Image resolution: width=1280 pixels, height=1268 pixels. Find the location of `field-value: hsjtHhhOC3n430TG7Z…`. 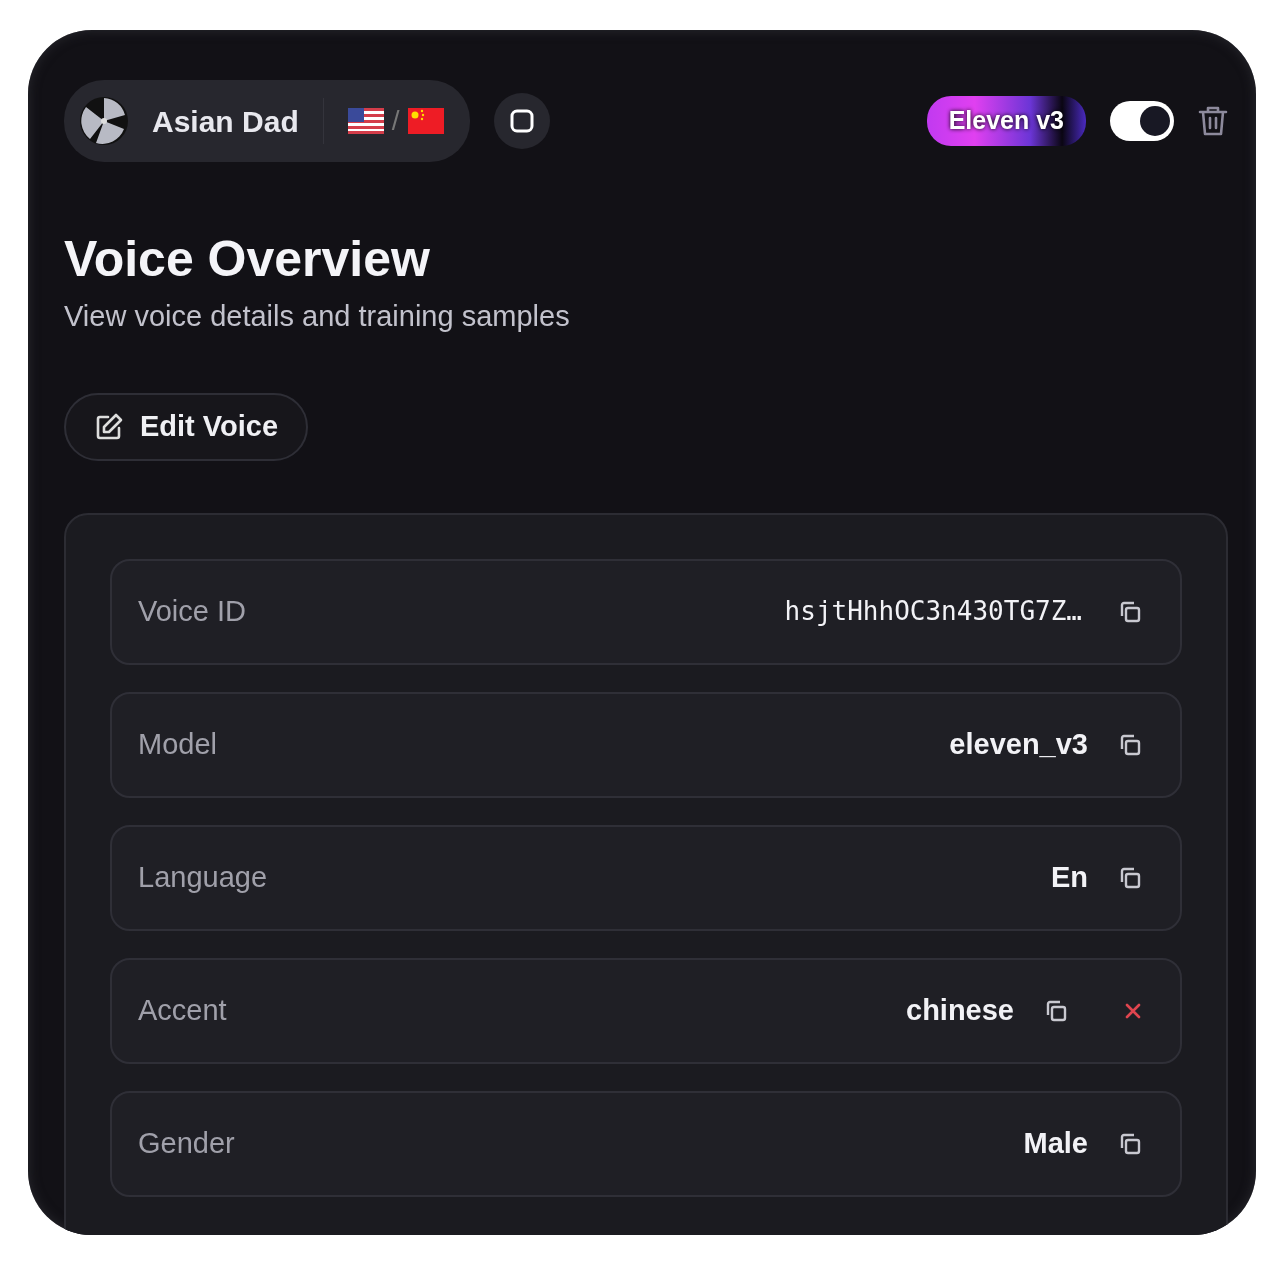

field-value: hsjtHhhOC3n430TG7Z… is located at coordinates (933, 611).